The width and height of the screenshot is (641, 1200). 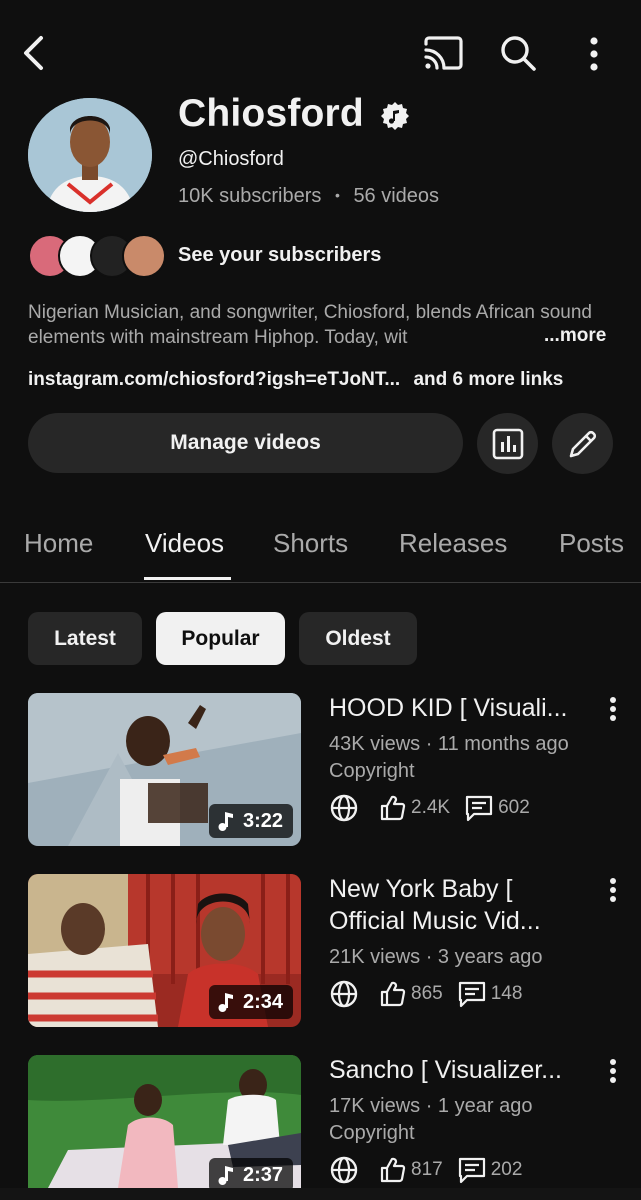 I want to click on channel-handle: @Chiosford, so click(x=231, y=159).